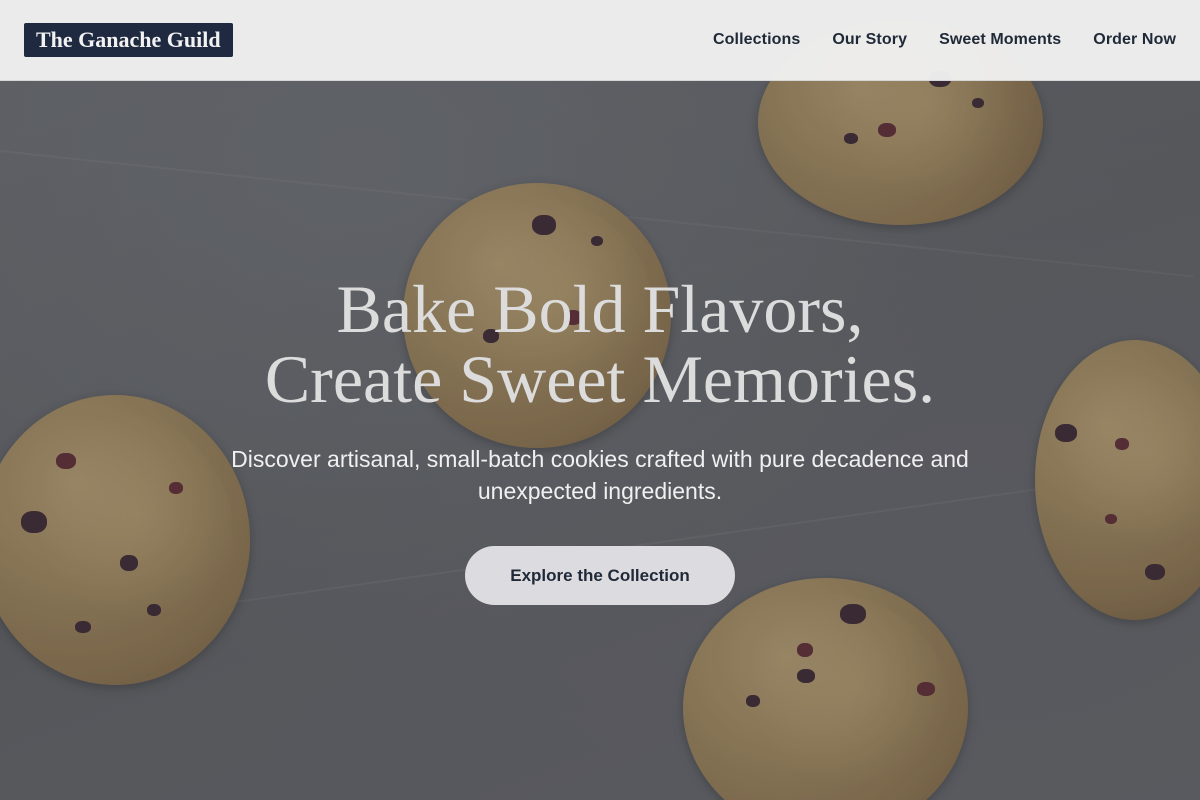  What do you see at coordinates (869, 40) in the screenshot?
I see `nav-item-our-story: Our Story` at bounding box center [869, 40].